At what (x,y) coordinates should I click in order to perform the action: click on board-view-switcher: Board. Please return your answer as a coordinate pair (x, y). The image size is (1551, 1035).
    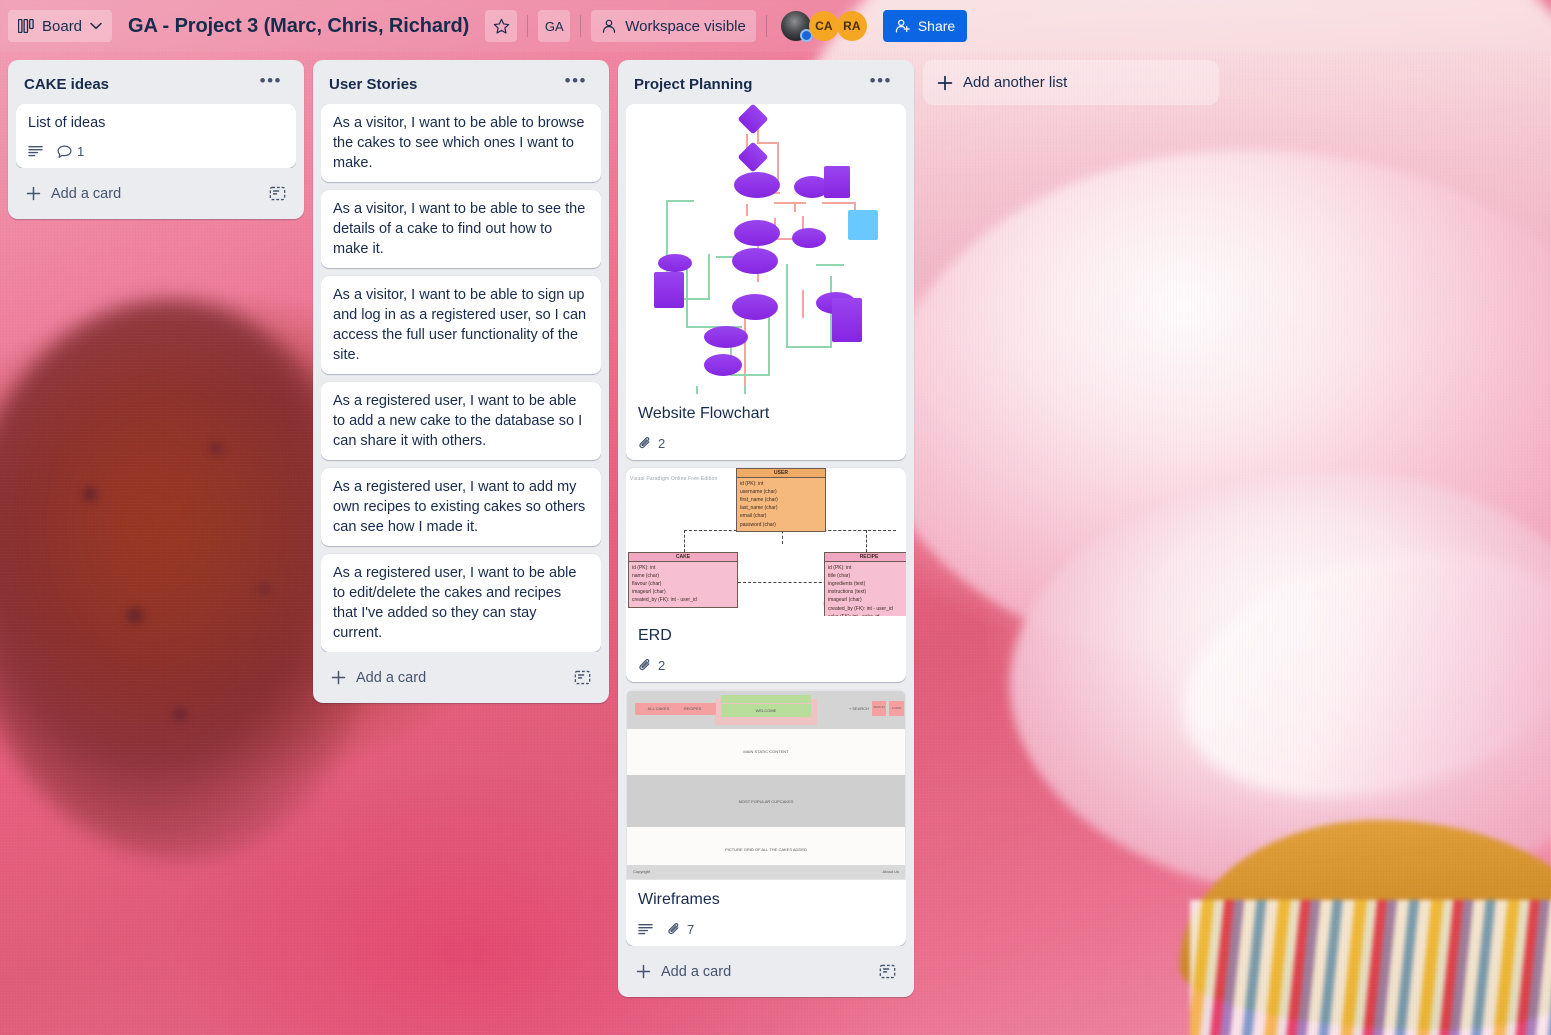
    Looking at the image, I should click on (60, 26).